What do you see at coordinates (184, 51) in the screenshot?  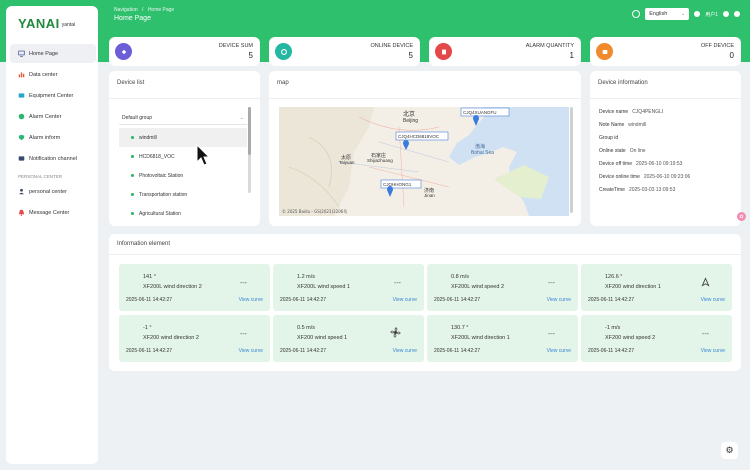 I see `stat-card-device-sum: DEVICE SUM 5` at bounding box center [184, 51].